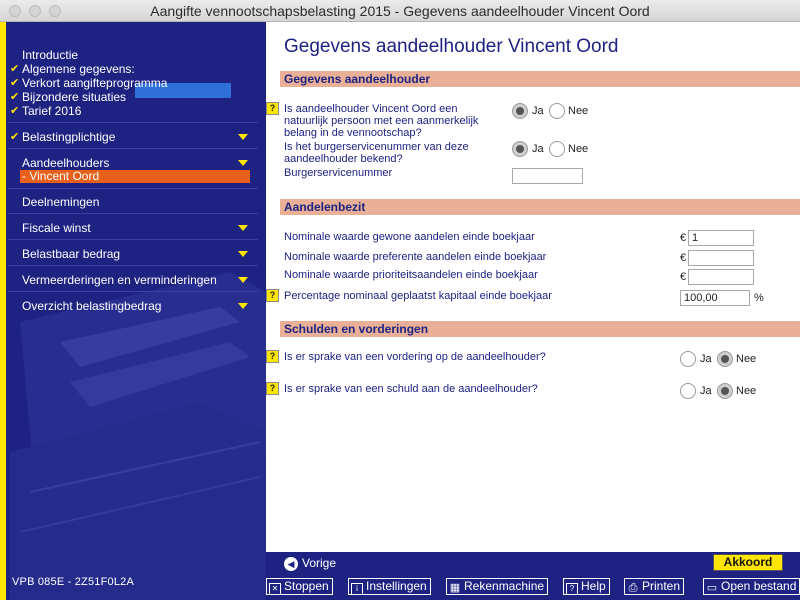  I want to click on sidebar-item-deelnemingen: Deelnemingen, so click(133, 202).